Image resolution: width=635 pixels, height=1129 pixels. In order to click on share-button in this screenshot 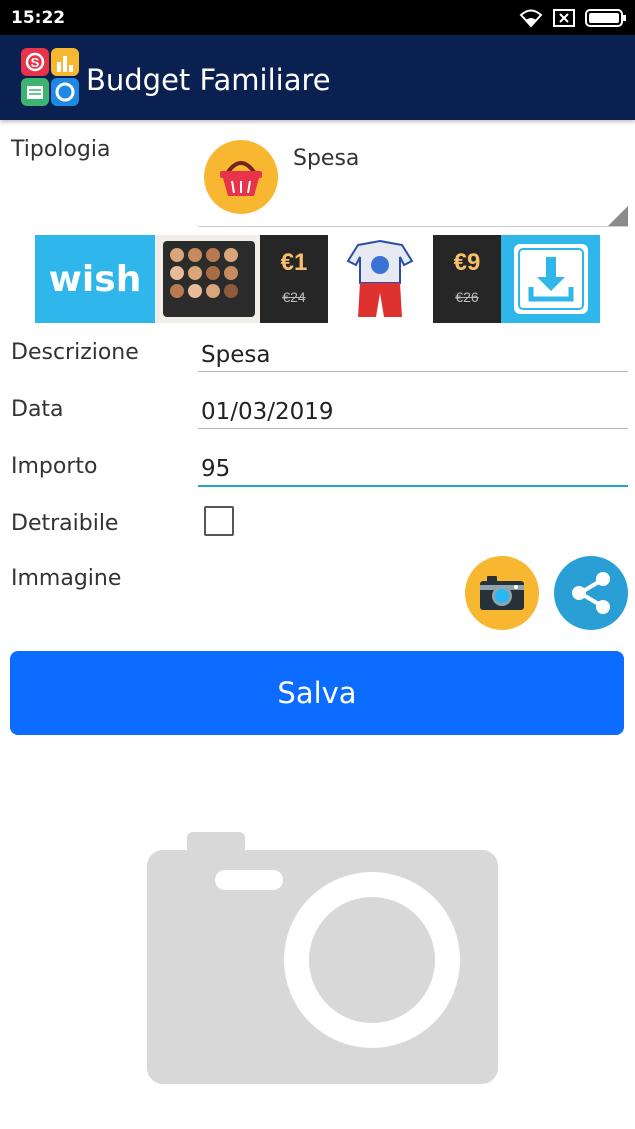, I will do `click(591, 593)`.